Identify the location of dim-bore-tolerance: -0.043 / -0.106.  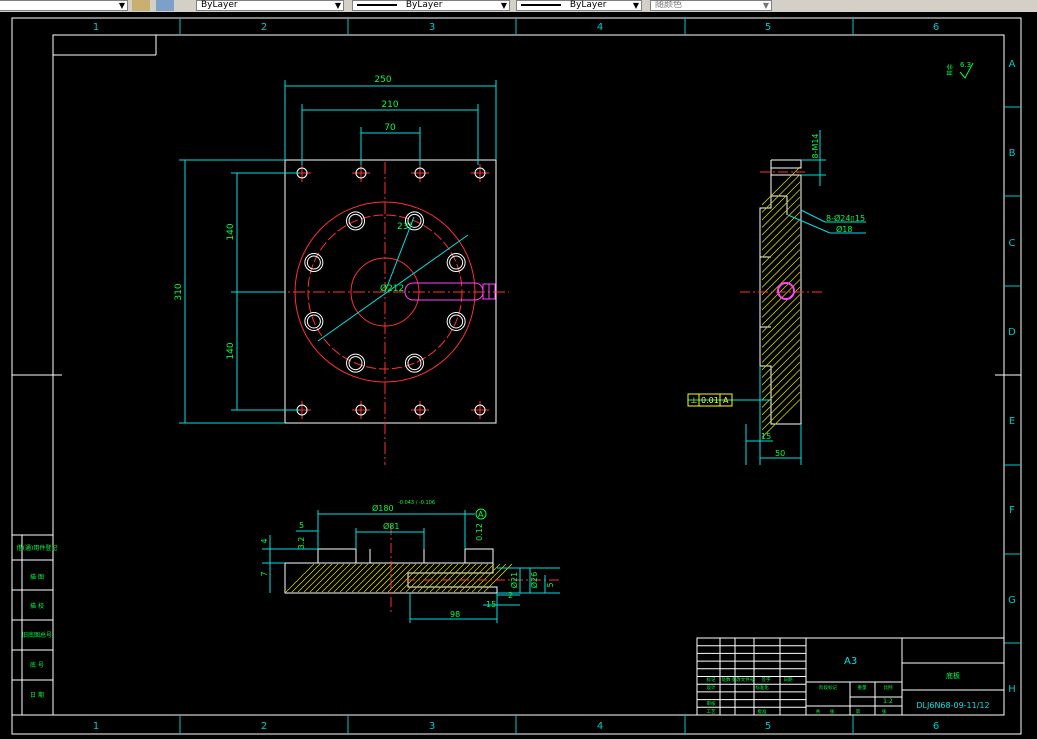
(416, 503).